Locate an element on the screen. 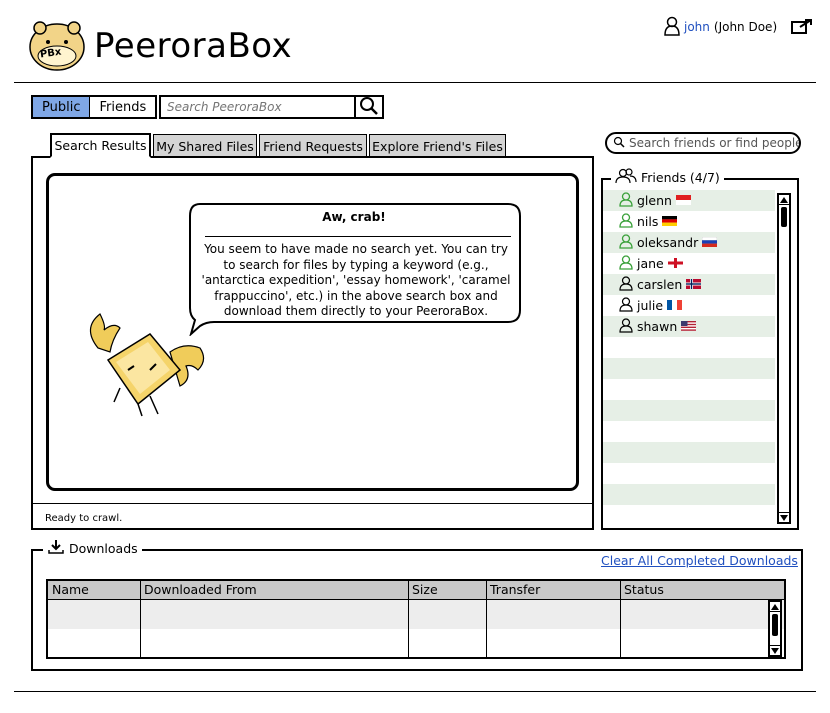 Image resolution: width=830 pixels, height=713 pixels. friend-name: shawn is located at coordinates (657, 326).